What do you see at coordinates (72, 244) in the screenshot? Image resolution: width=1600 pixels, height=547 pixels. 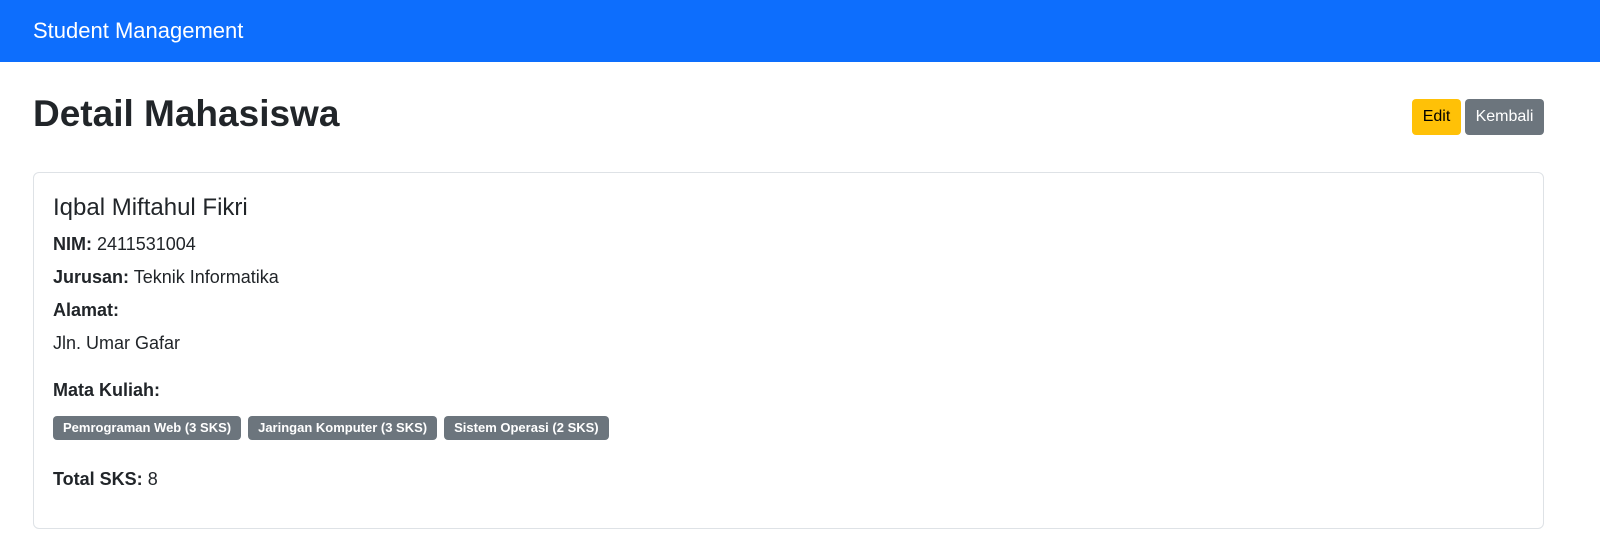 I see `nim-label: NIM:` at bounding box center [72, 244].